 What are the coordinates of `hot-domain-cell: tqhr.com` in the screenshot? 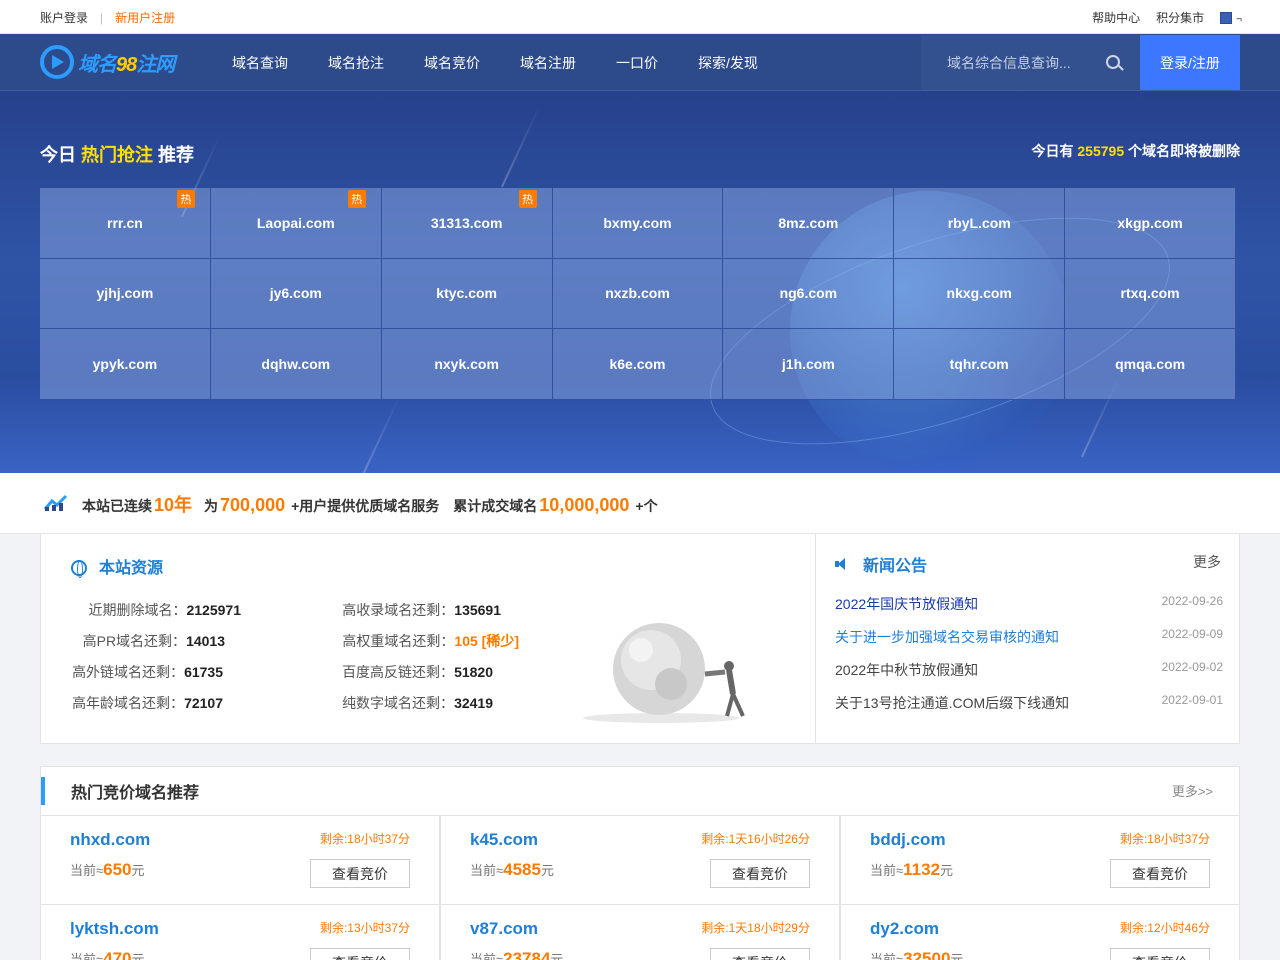 It's located at (980, 364).